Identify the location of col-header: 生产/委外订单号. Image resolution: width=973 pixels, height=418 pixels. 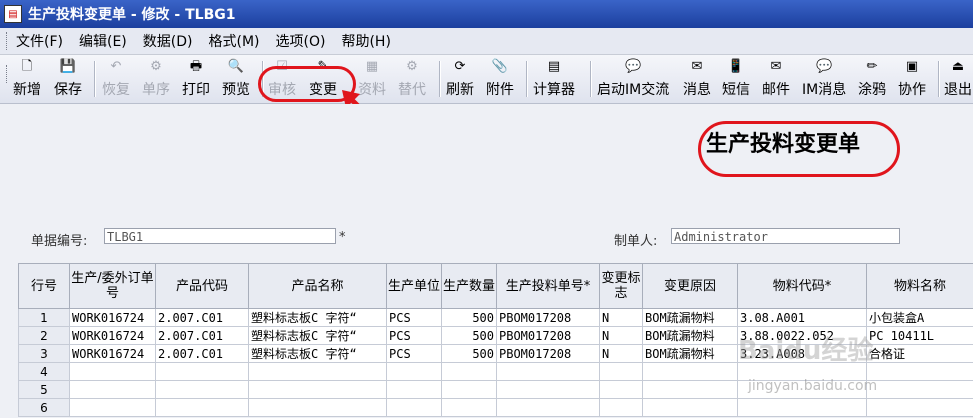
(112, 286).